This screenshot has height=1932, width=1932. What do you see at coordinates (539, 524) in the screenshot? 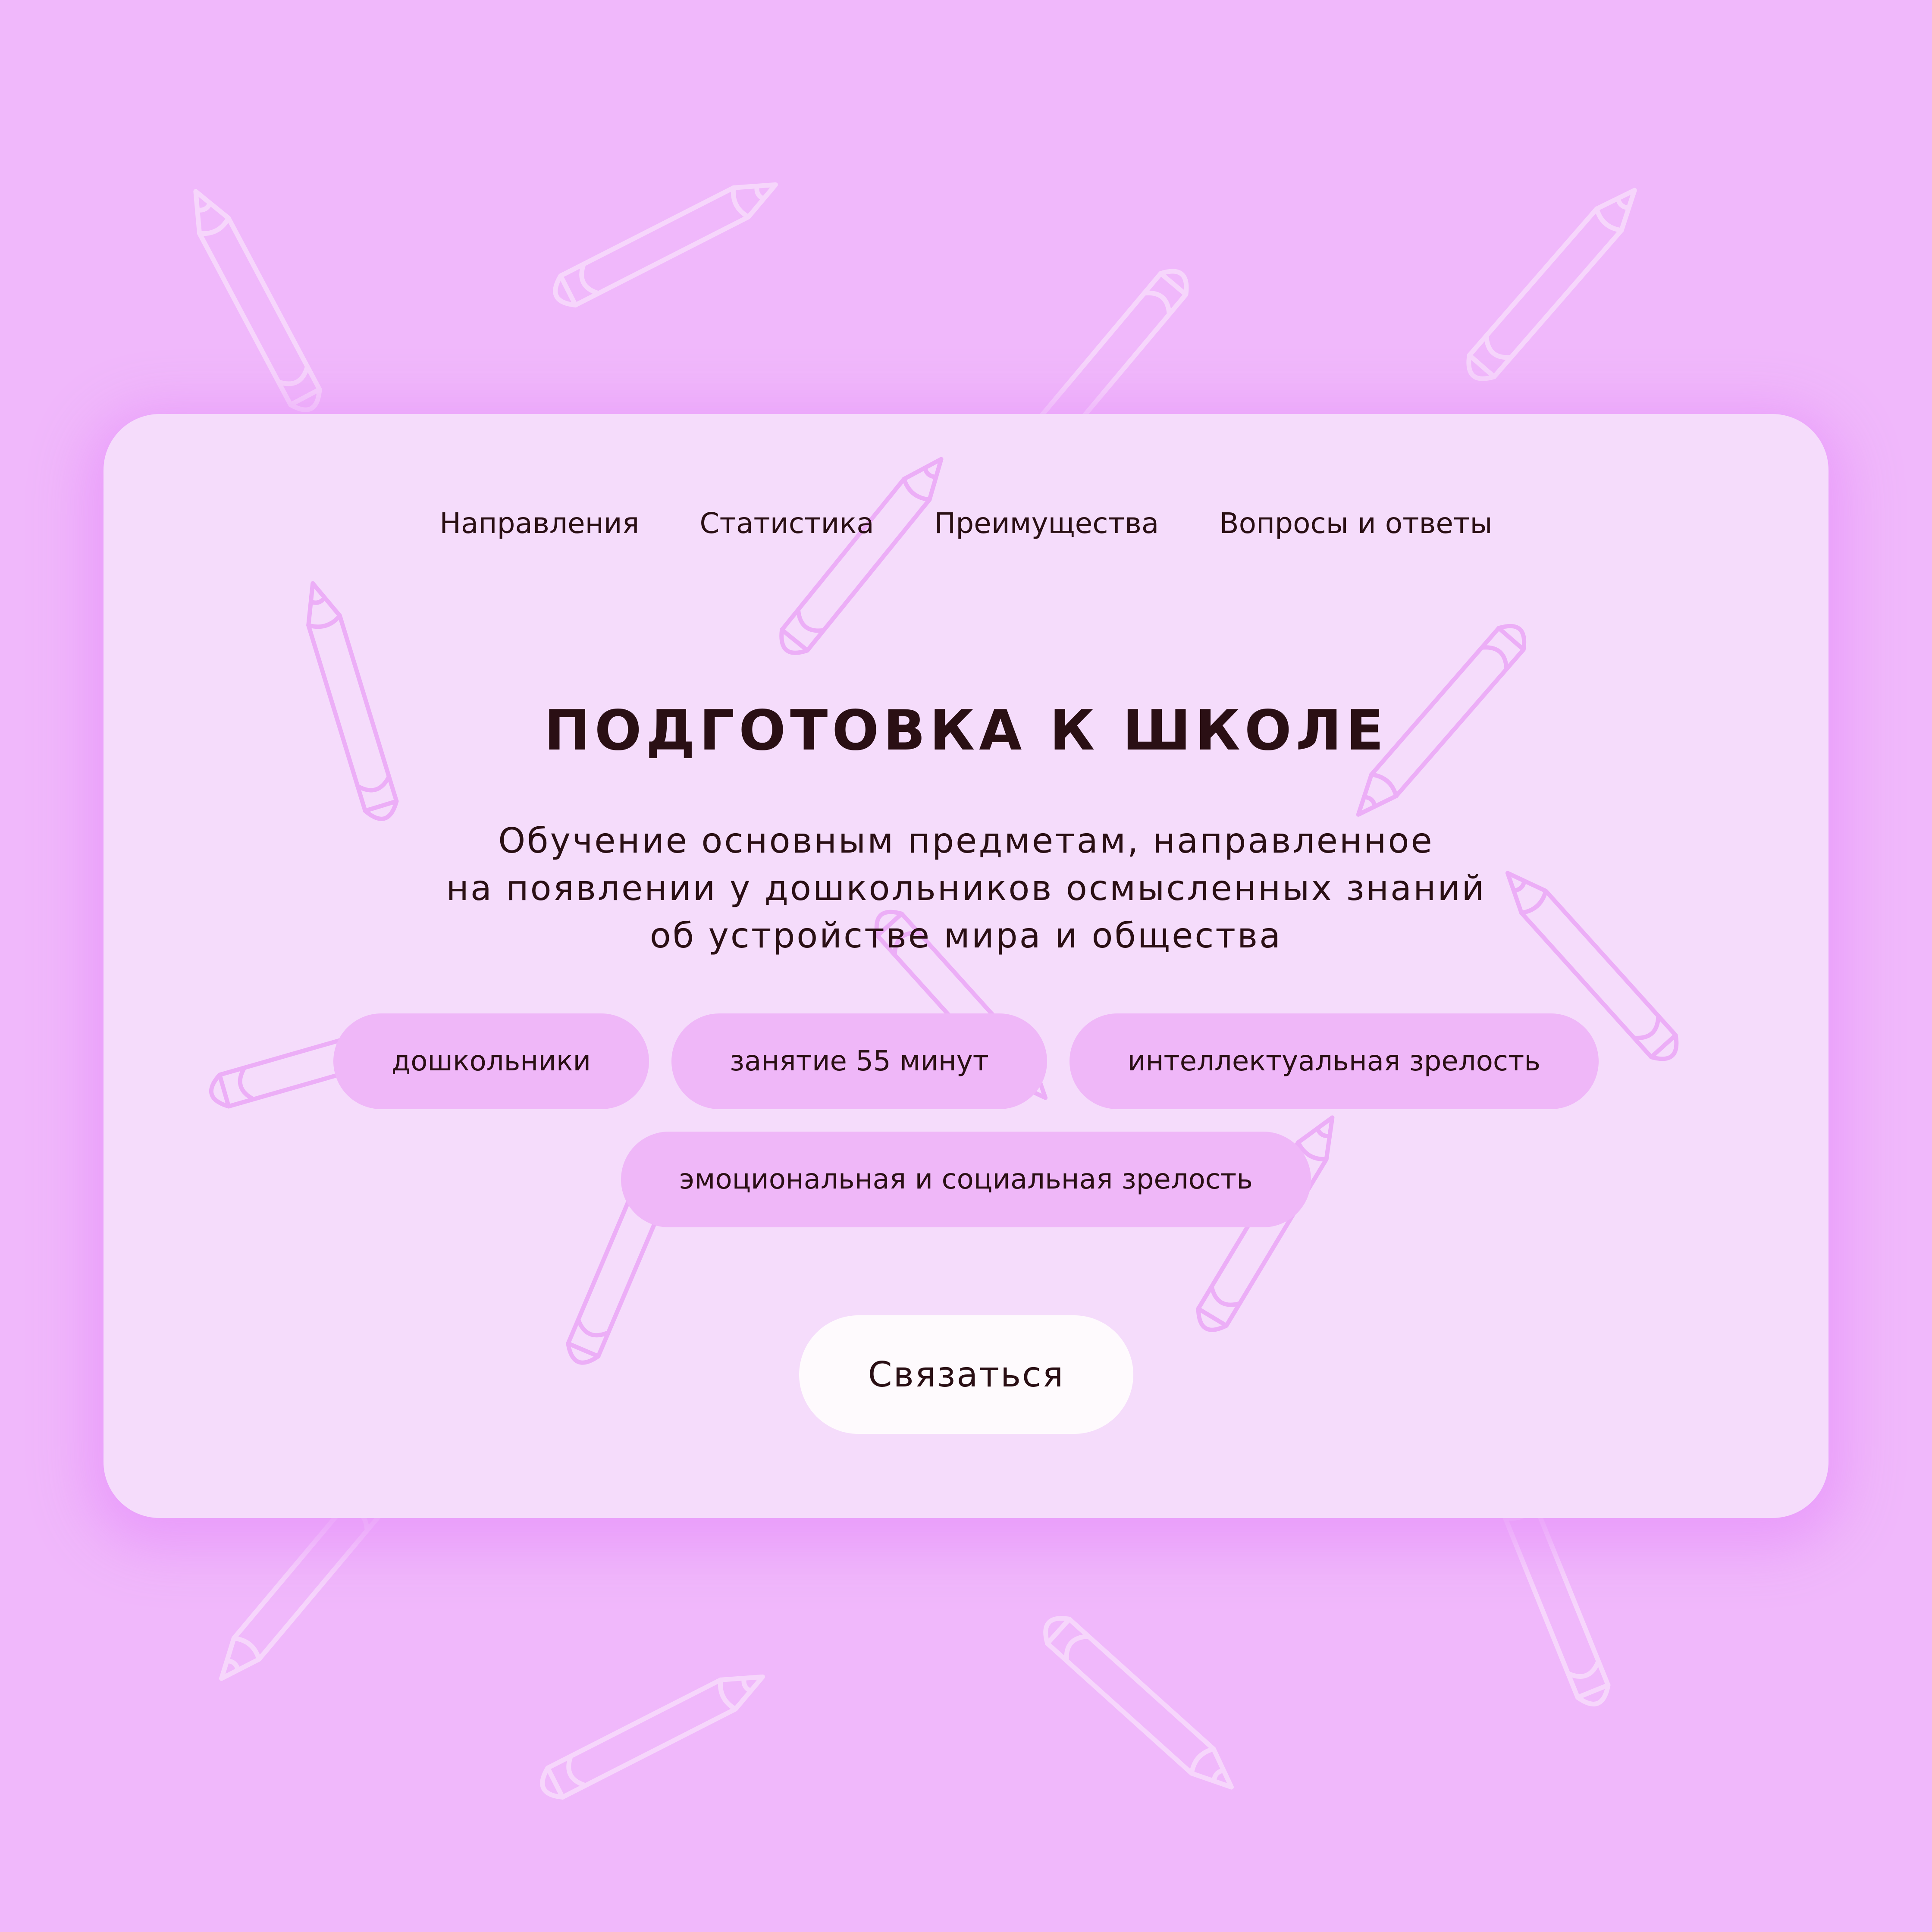
I see `nav-link-directions: Направления` at bounding box center [539, 524].